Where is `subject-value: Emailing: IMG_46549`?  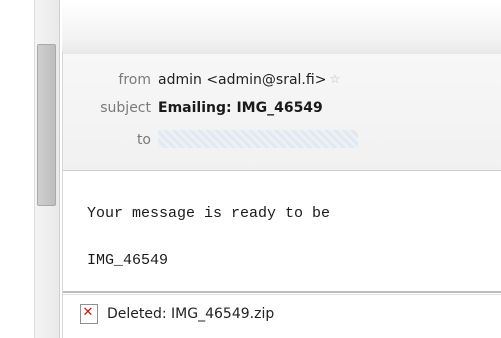 subject-value: Emailing: IMG_46549 is located at coordinates (240, 108).